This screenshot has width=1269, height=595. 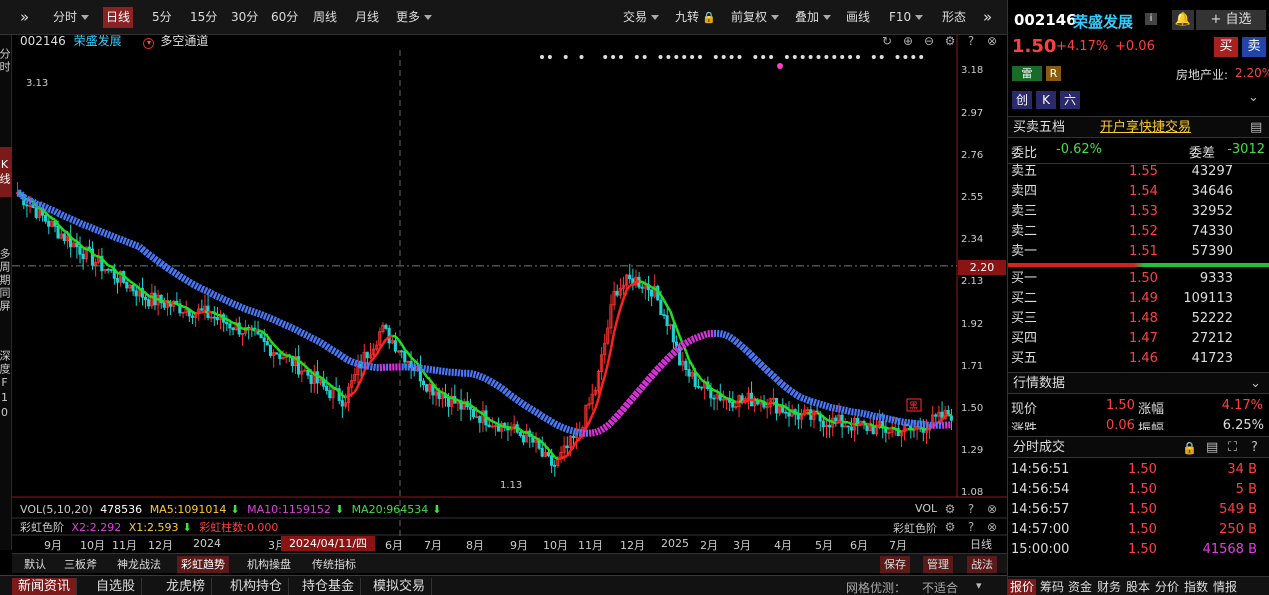 What do you see at coordinates (149, 43) in the screenshot?
I see `indicator-dropdown-icon: ▾` at bounding box center [149, 43].